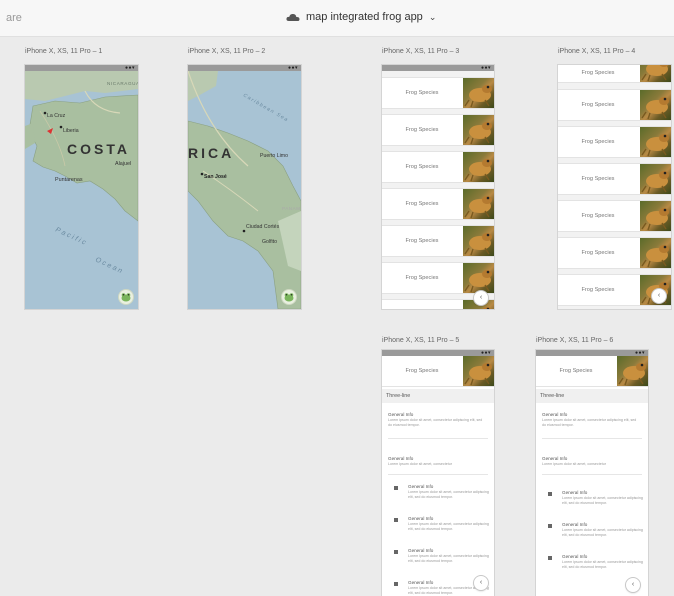 The height and width of the screenshot is (596, 674). Describe the element at coordinates (215, 177) in the screenshot. I see `svg-text: San José` at that location.